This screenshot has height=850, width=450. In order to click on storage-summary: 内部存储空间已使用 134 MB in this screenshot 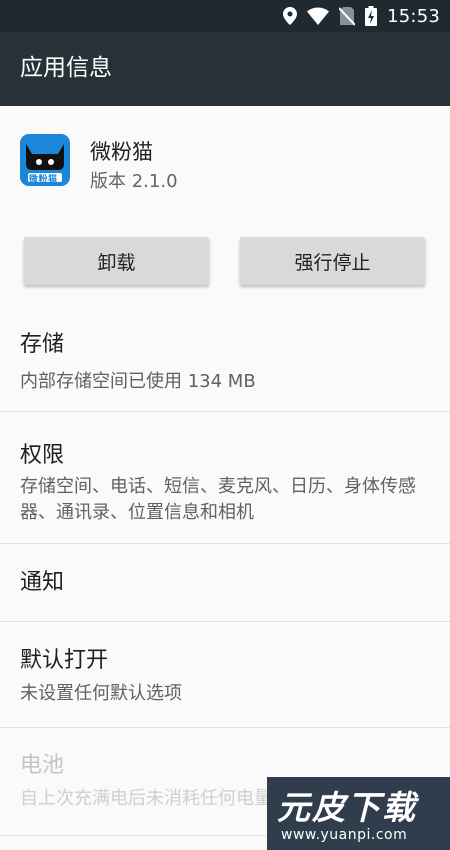, I will do `click(138, 381)`.